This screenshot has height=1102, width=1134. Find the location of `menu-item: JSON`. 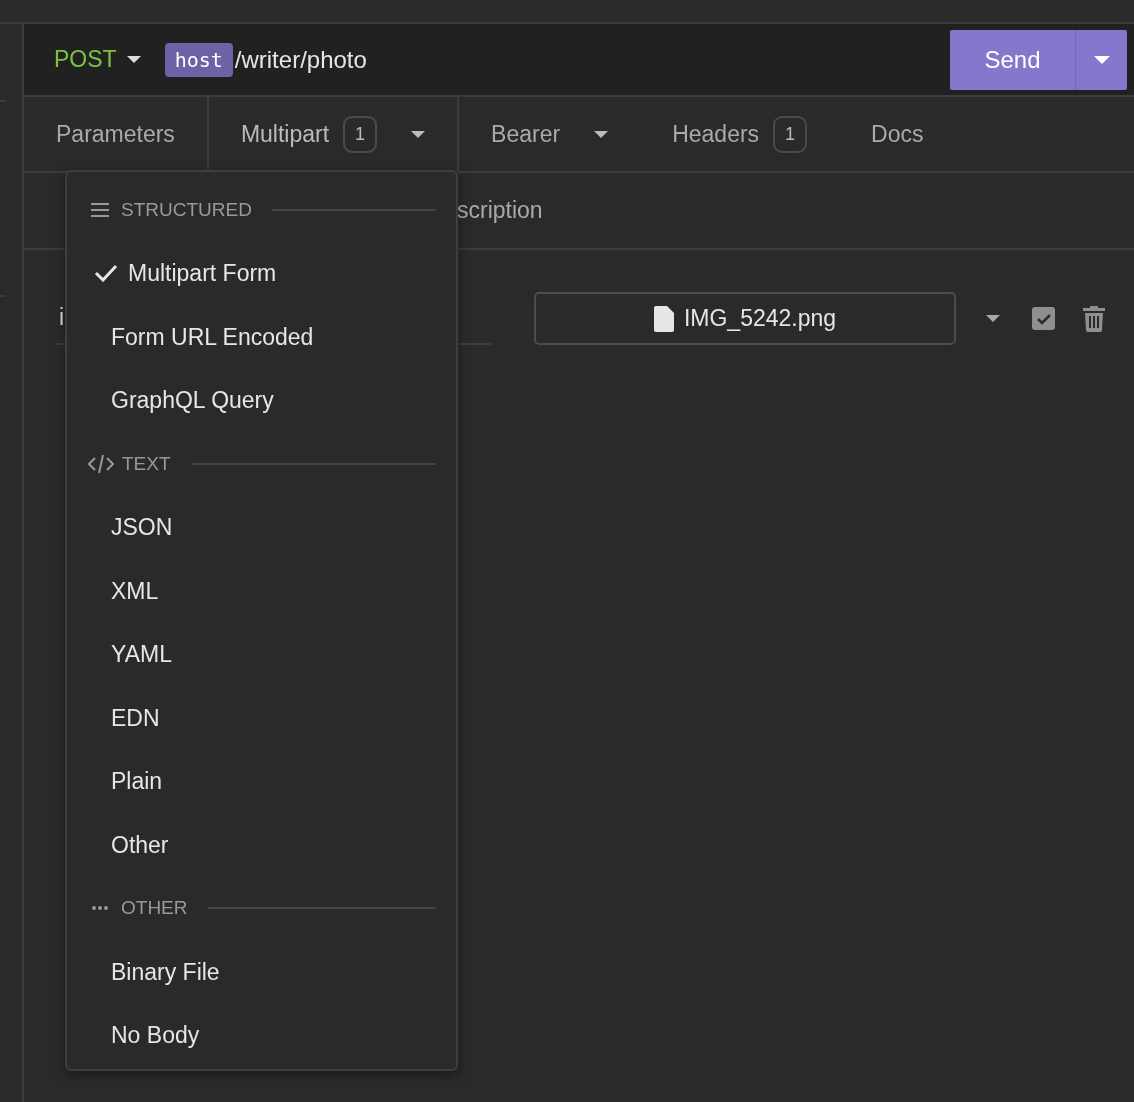

menu-item: JSON is located at coordinates (261, 527).